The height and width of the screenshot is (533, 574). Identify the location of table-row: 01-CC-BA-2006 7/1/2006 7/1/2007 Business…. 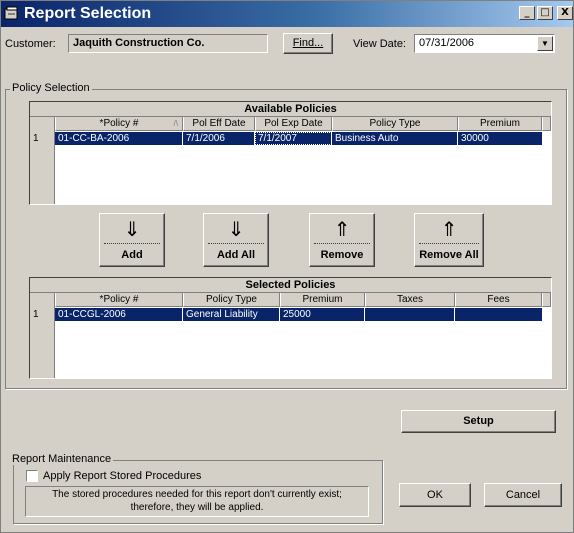
(299, 138).